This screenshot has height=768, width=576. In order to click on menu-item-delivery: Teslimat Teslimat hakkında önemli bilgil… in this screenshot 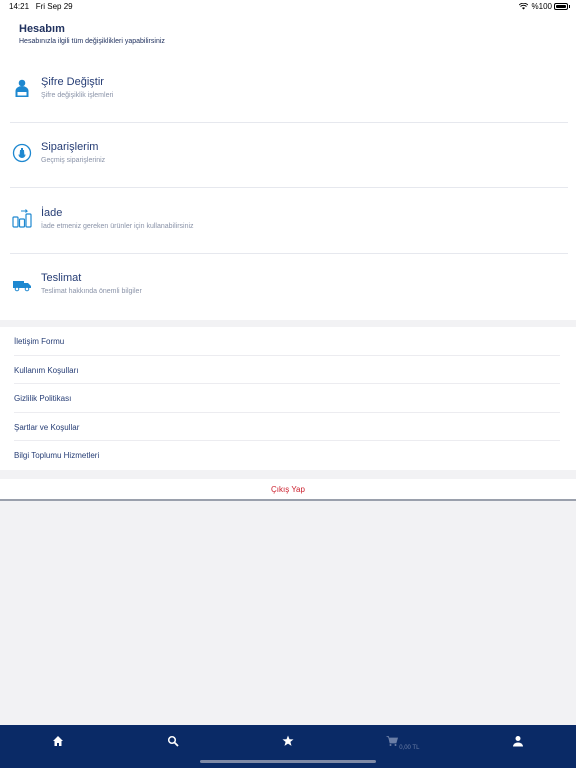, I will do `click(288, 286)`.